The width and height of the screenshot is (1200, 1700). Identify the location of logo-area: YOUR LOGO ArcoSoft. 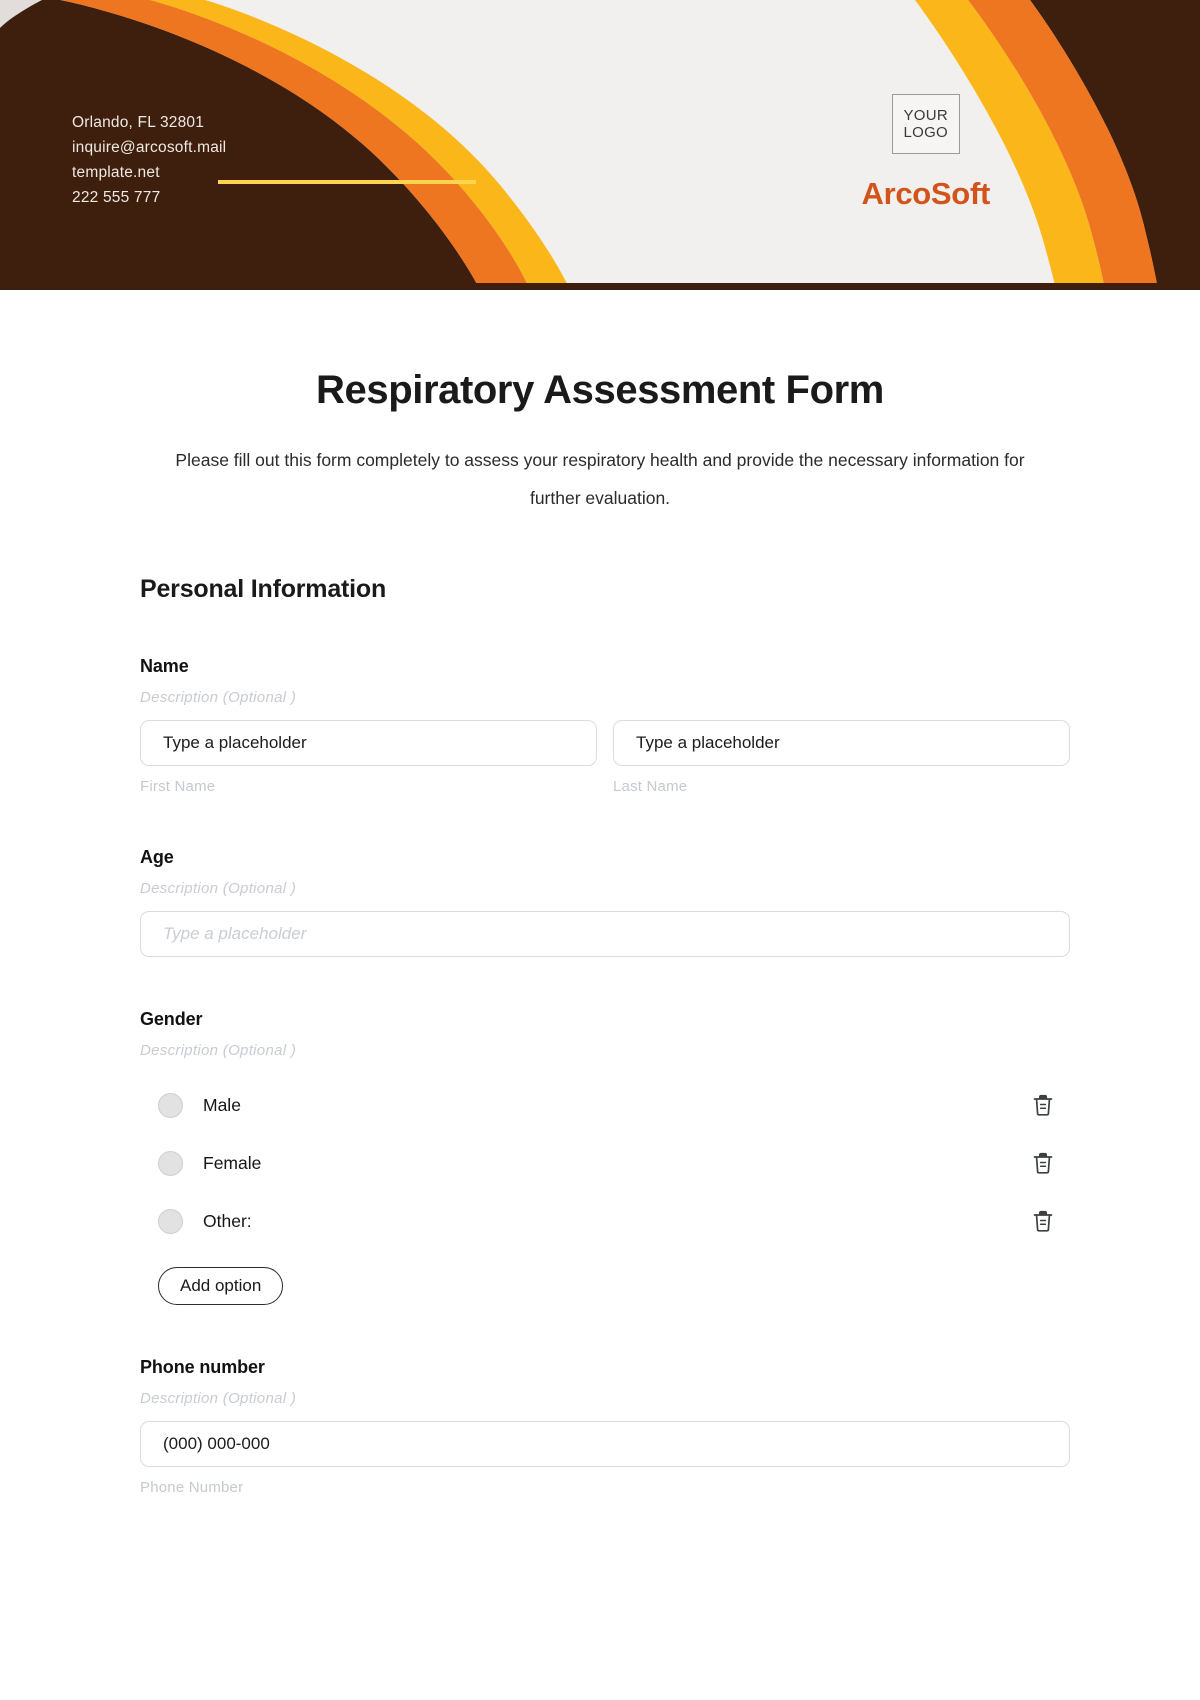
(926, 153).